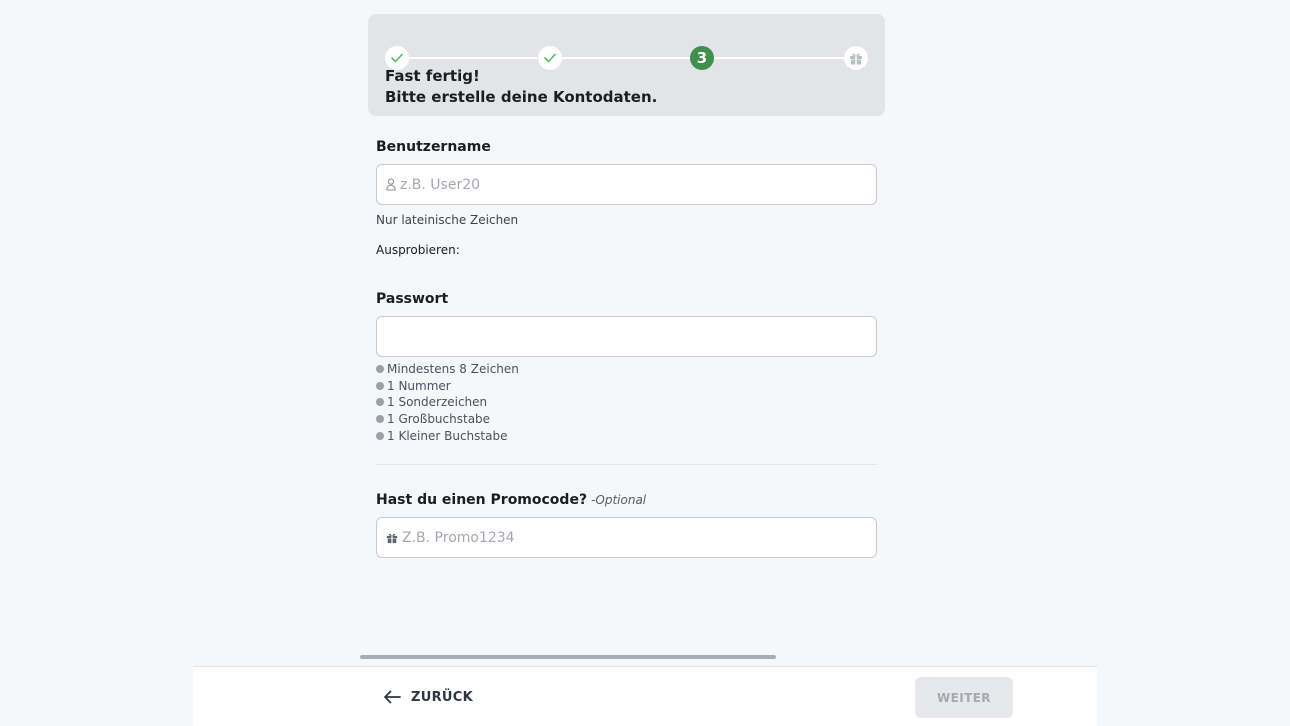  I want to click on optional-tag: -Optional, so click(619, 500).